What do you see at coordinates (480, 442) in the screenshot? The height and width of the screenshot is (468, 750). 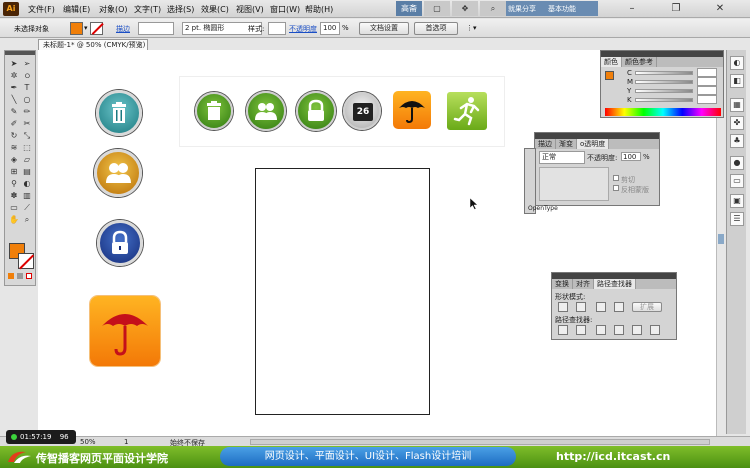 I see `horizontal-scrollbar` at bounding box center [480, 442].